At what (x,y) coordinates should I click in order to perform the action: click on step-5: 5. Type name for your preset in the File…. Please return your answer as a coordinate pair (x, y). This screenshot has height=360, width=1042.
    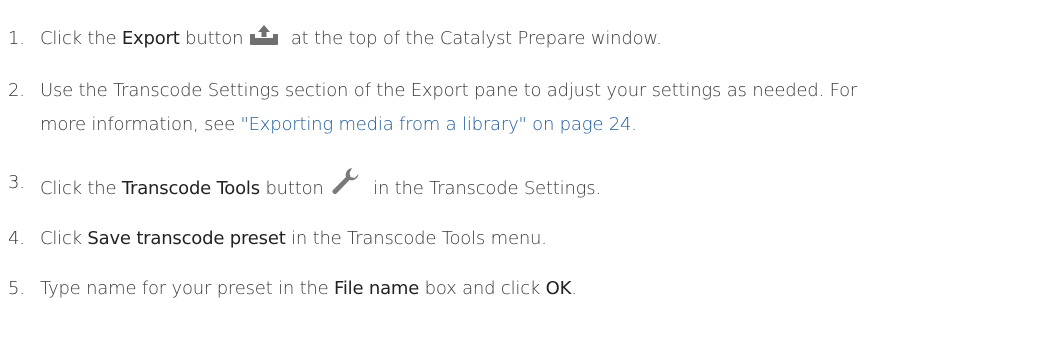
    Looking at the image, I should click on (523, 289).